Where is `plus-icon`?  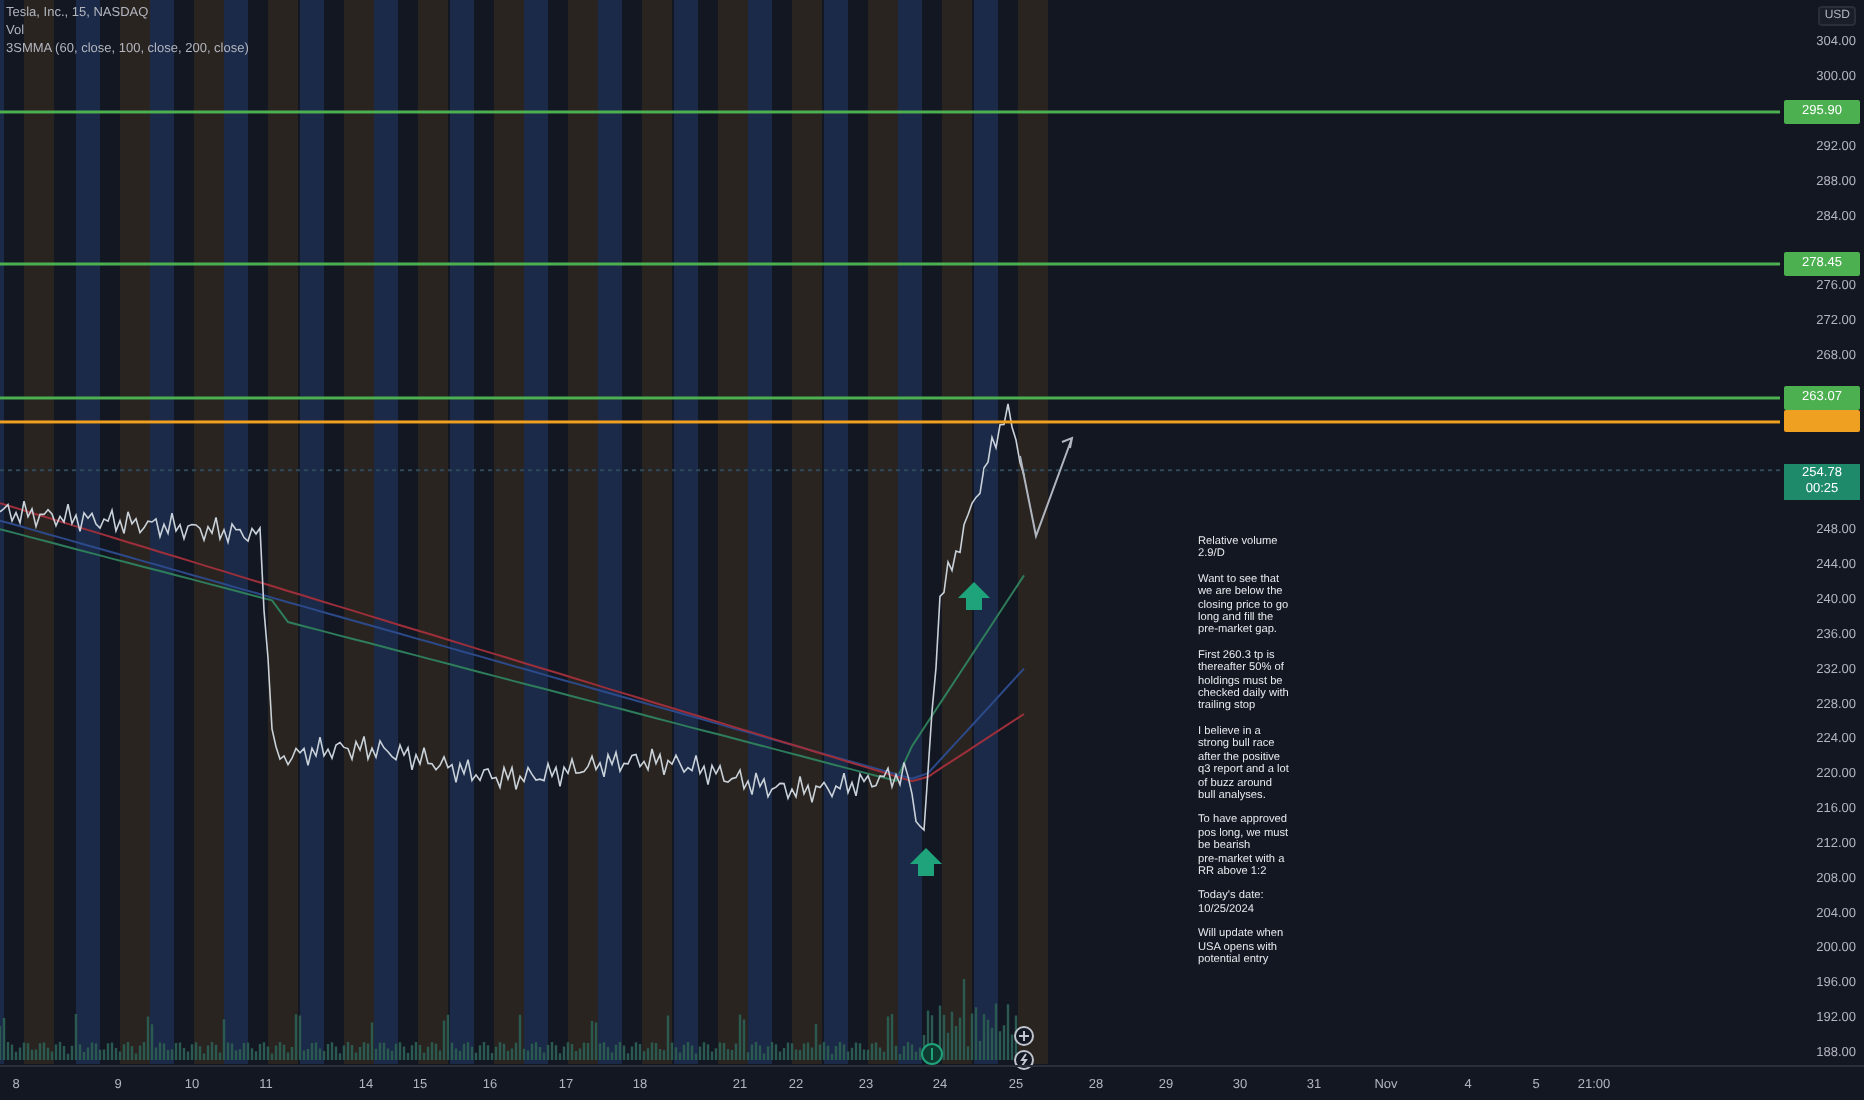 plus-icon is located at coordinates (1024, 1036).